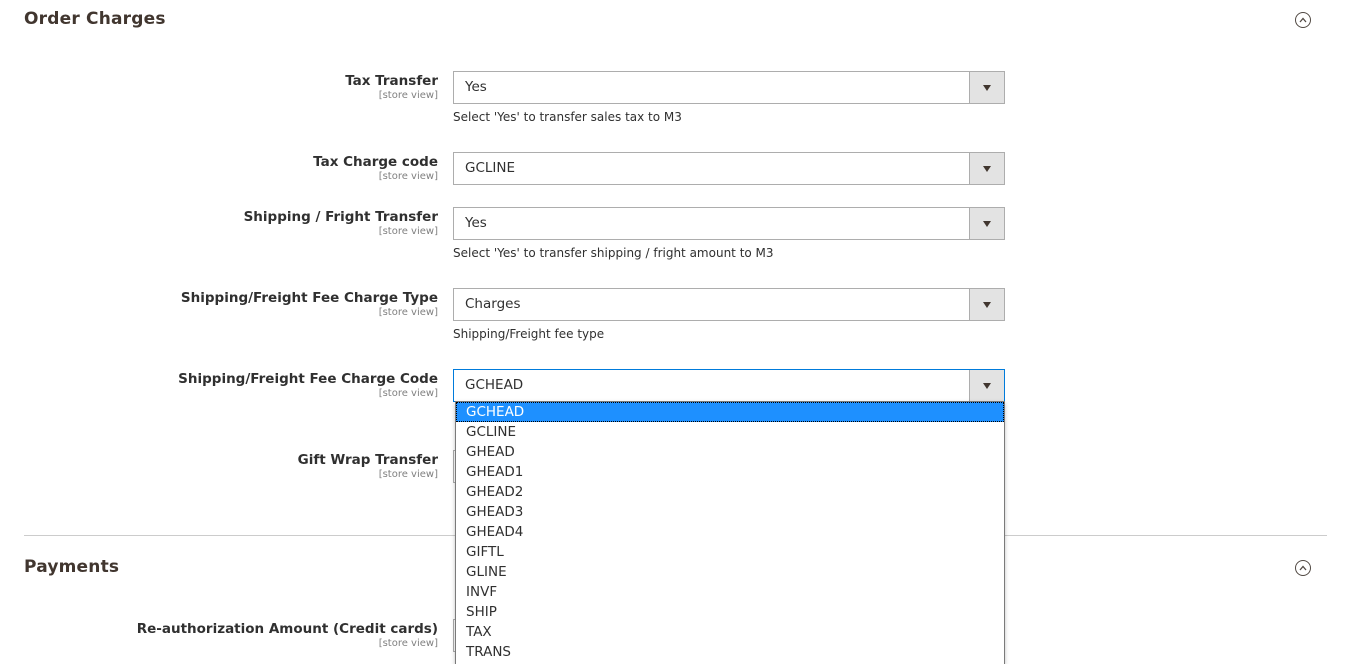 The height and width of the screenshot is (664, 1353). What do you see at coordinates (375, 162) in the screenshot?
I see `field-label-tax-charge-code: Tax Charge code` at bounding box center [375, 162].